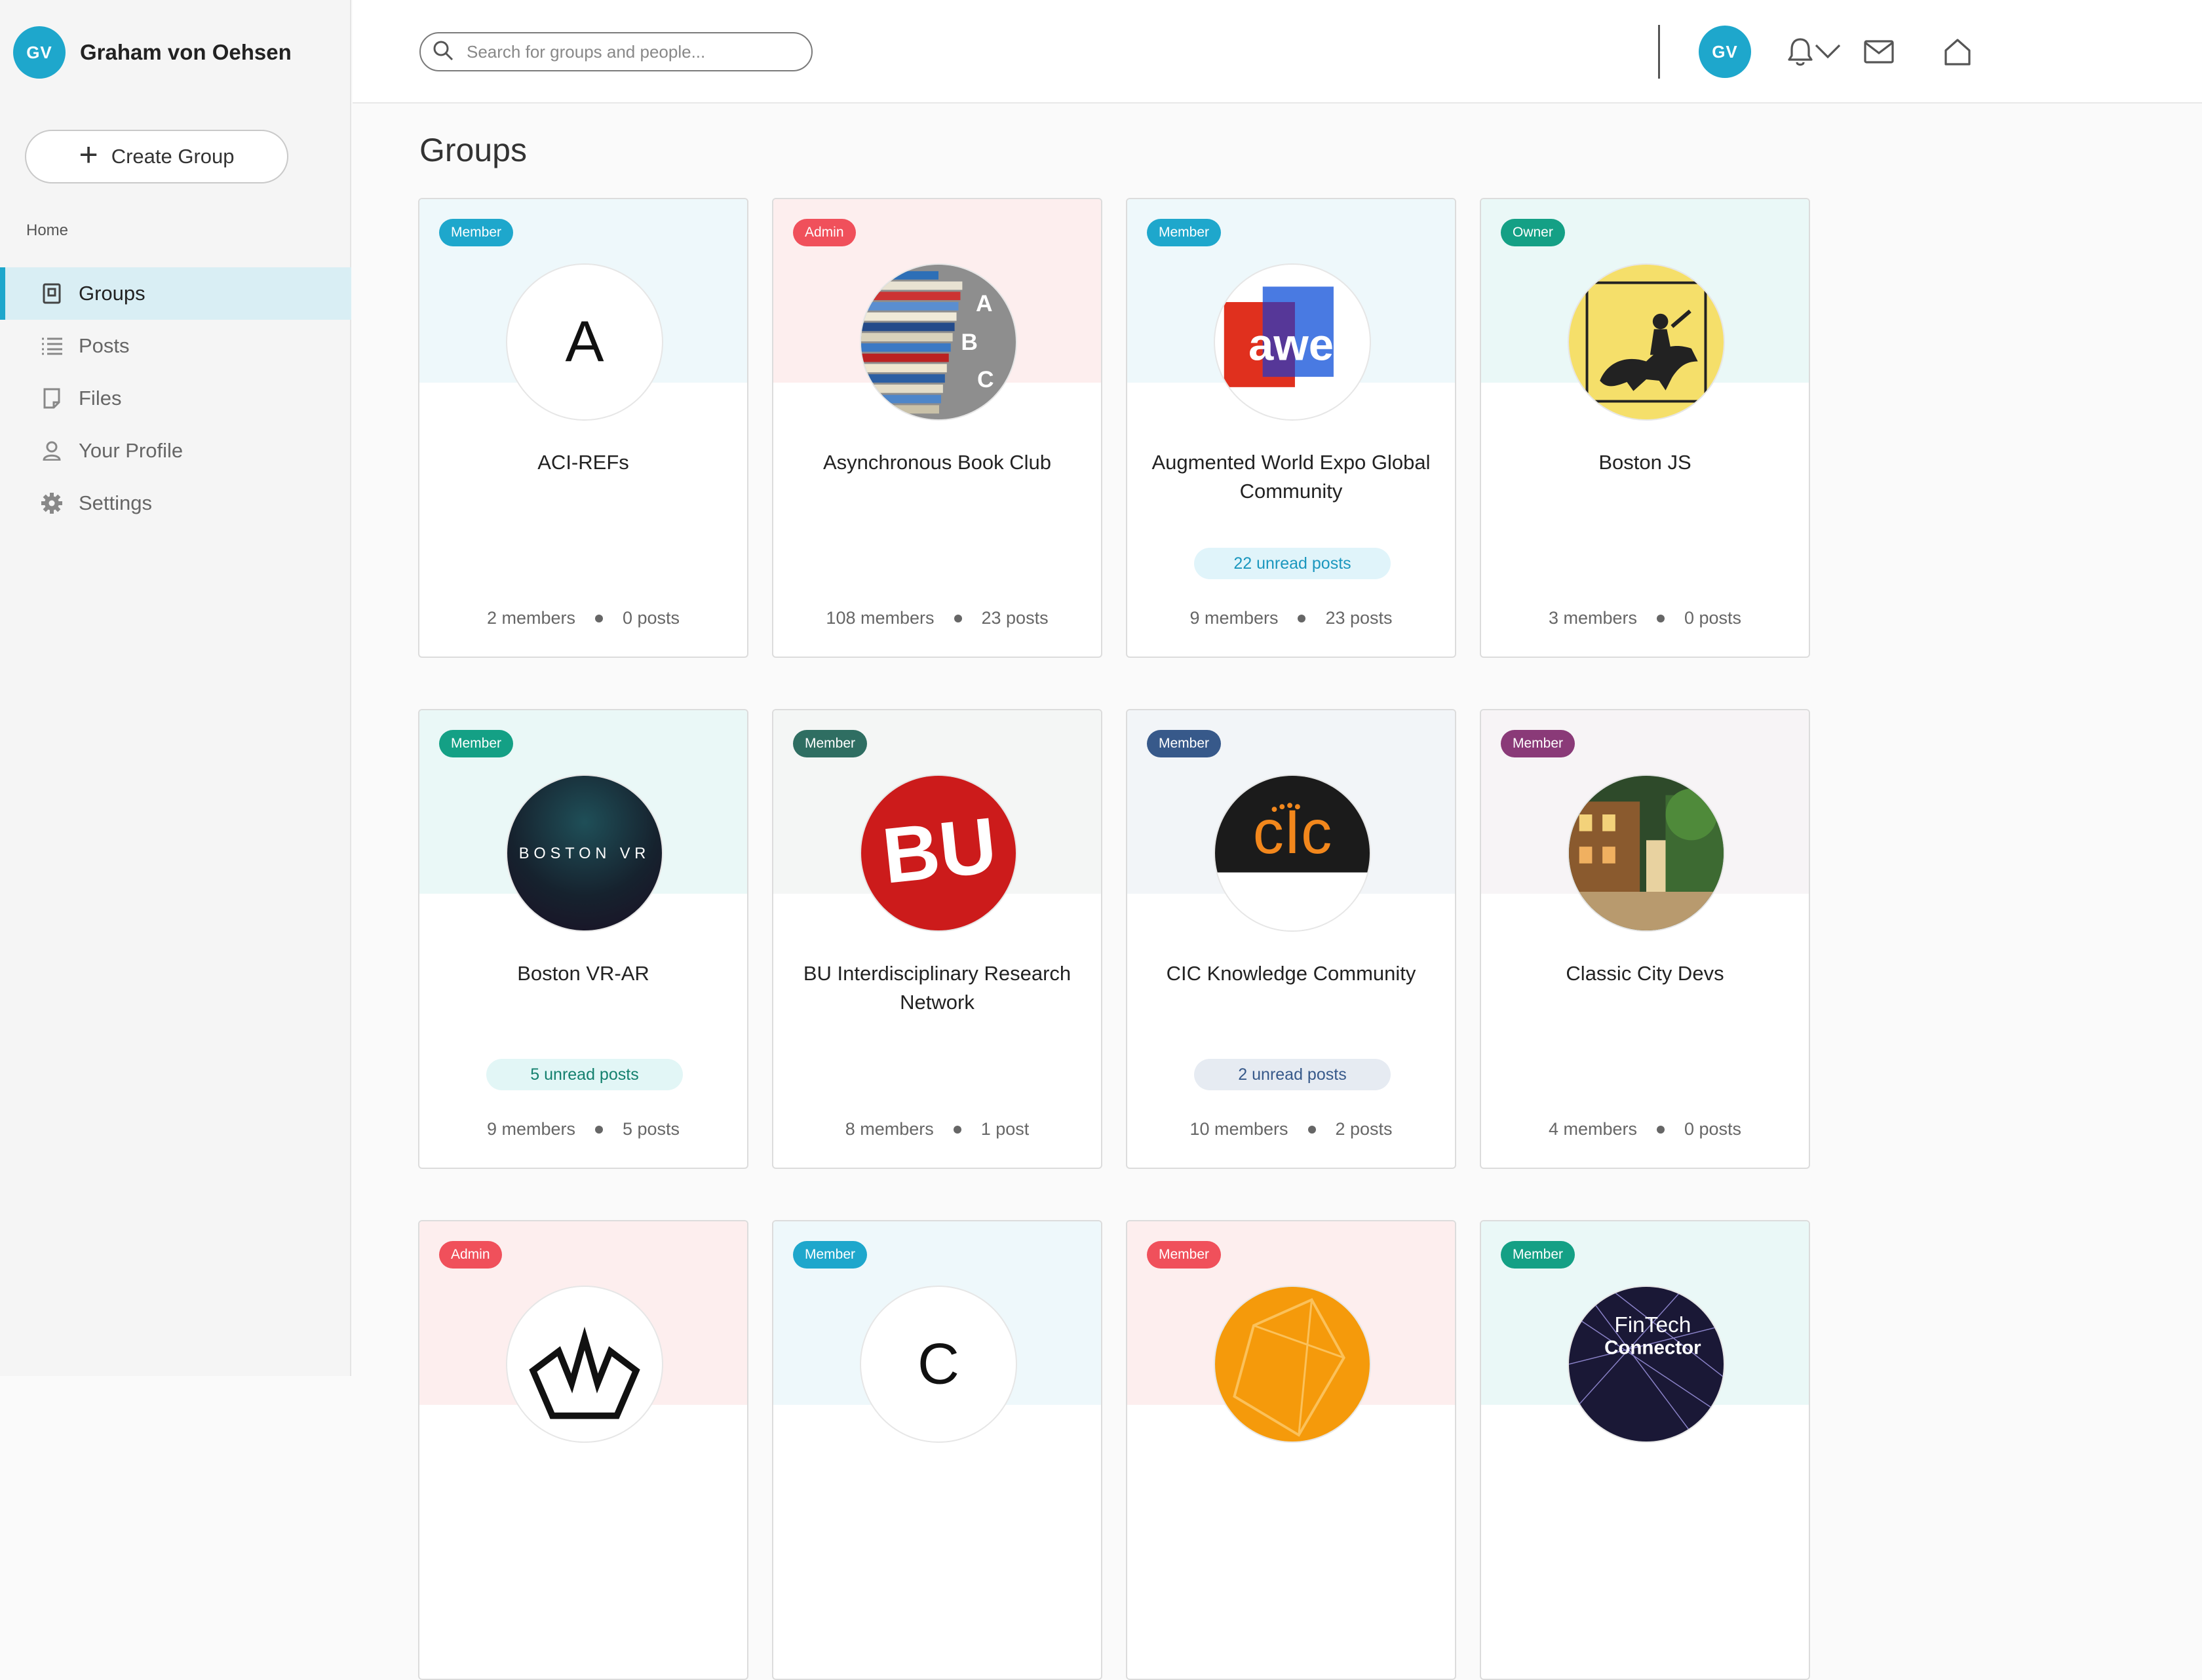 The height and width of the screenshot is (1680, 2202). What do you see at coordinates (630, 52) in the screenshot?
I see `search-input` at bounding box center [630, 52].